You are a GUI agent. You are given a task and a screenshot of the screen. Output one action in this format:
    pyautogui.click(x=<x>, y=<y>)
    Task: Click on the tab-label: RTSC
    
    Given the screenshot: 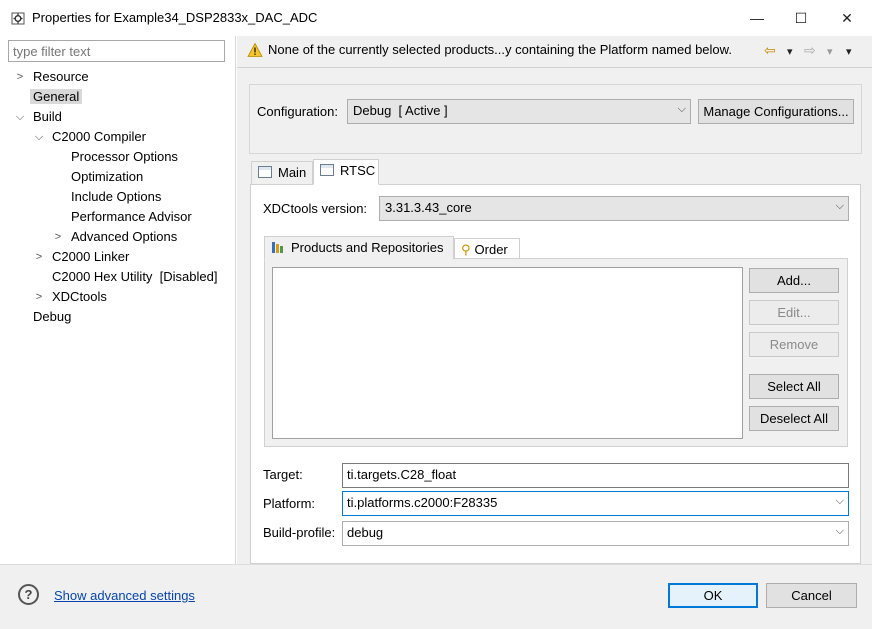 What is the action you would take?
    pyautogui.click(x=358, y=170)
    